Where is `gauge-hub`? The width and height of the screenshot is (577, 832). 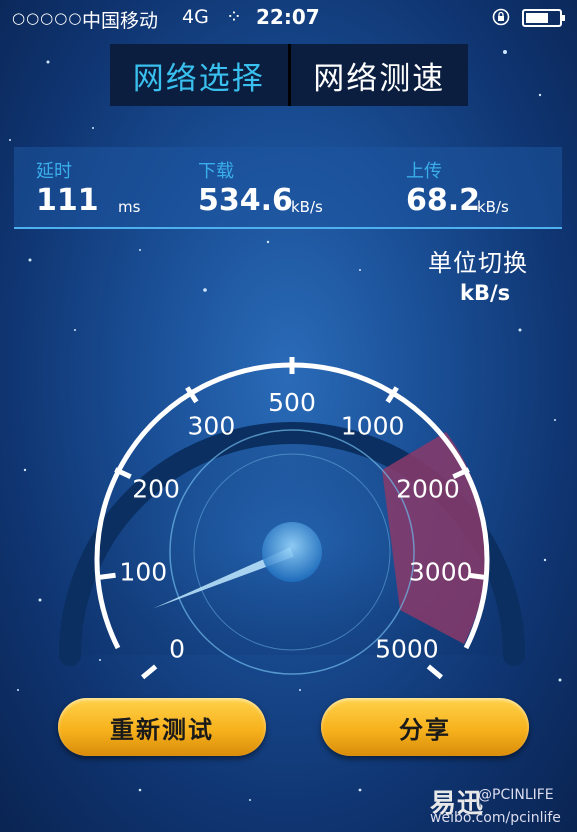 gauge-hub is located at coordinates (292, 552).